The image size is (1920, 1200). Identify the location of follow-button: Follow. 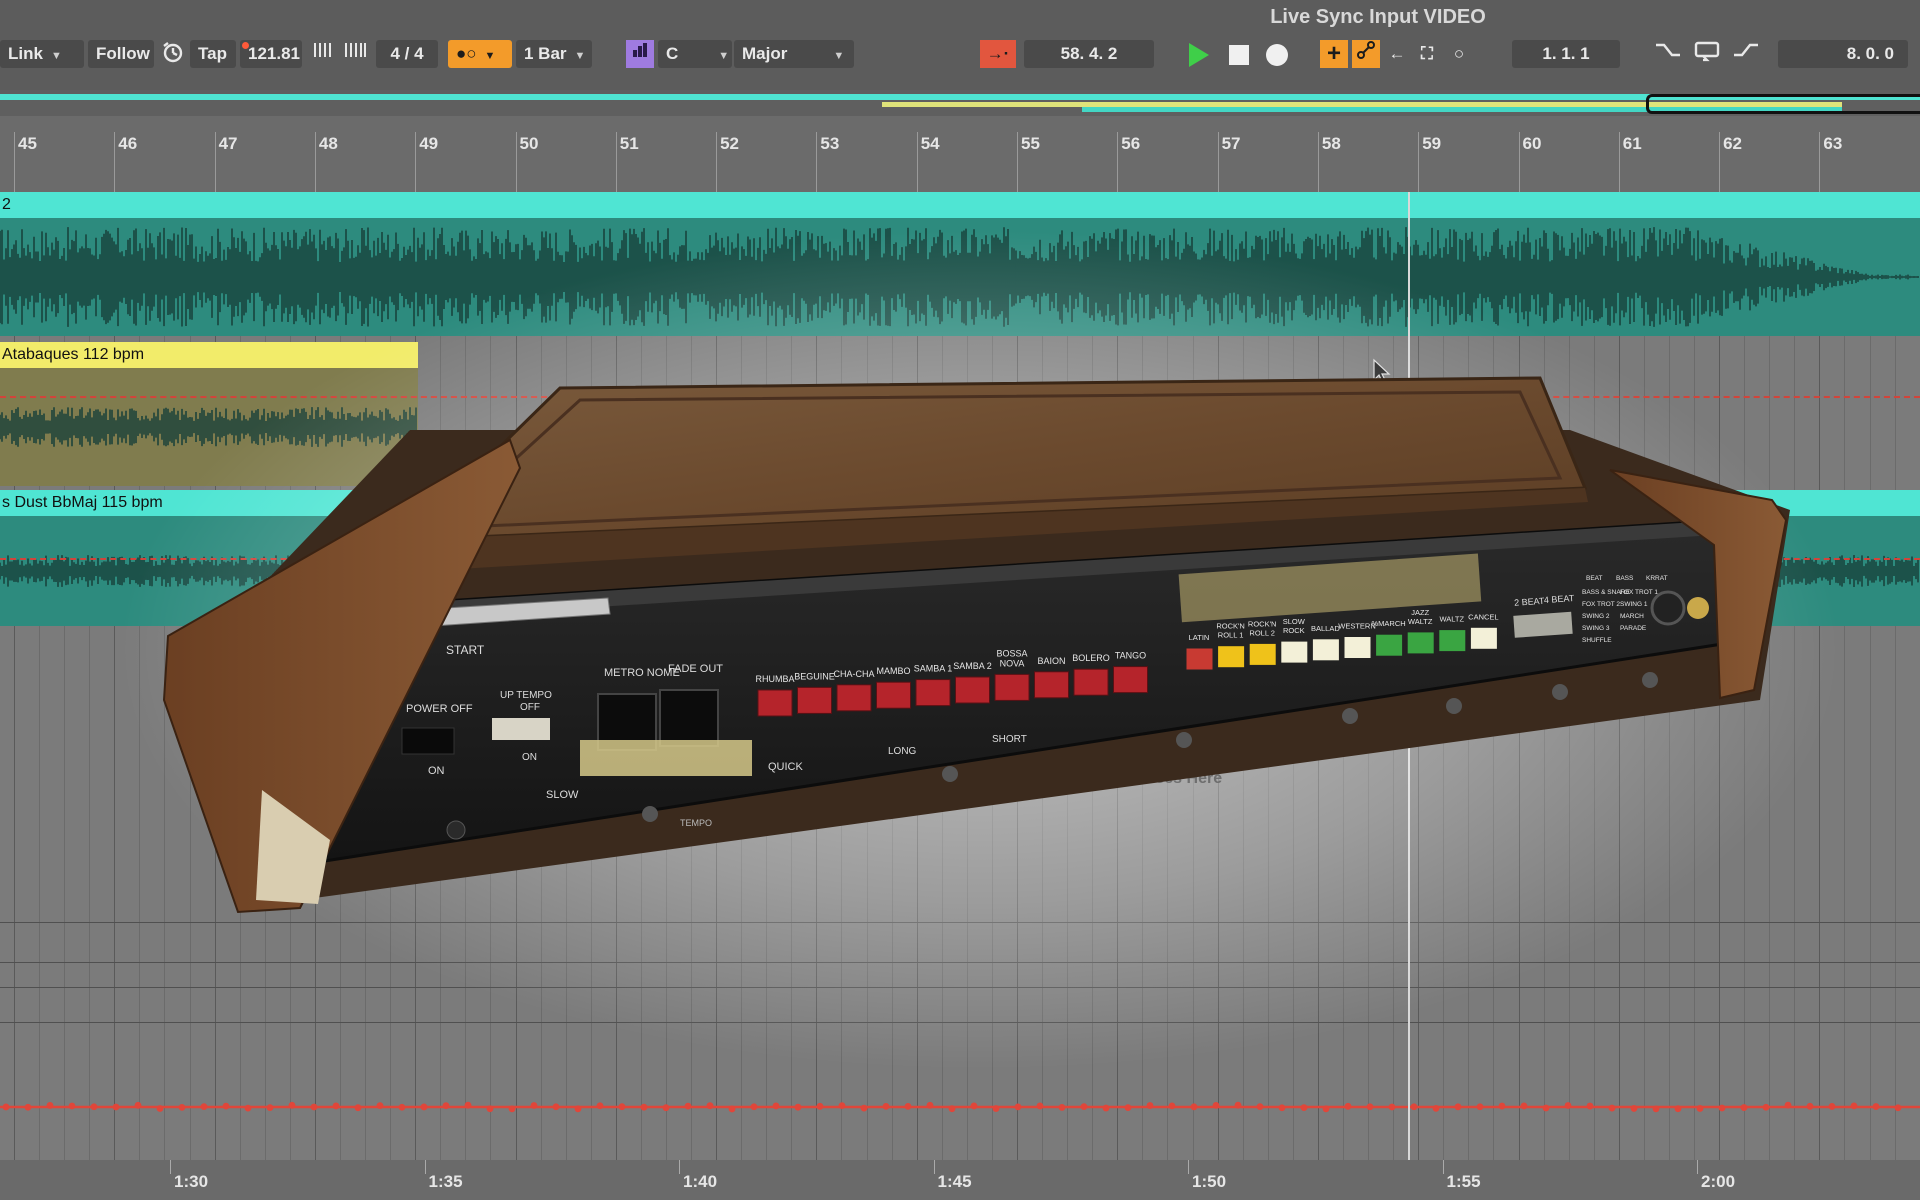
(121, 54).